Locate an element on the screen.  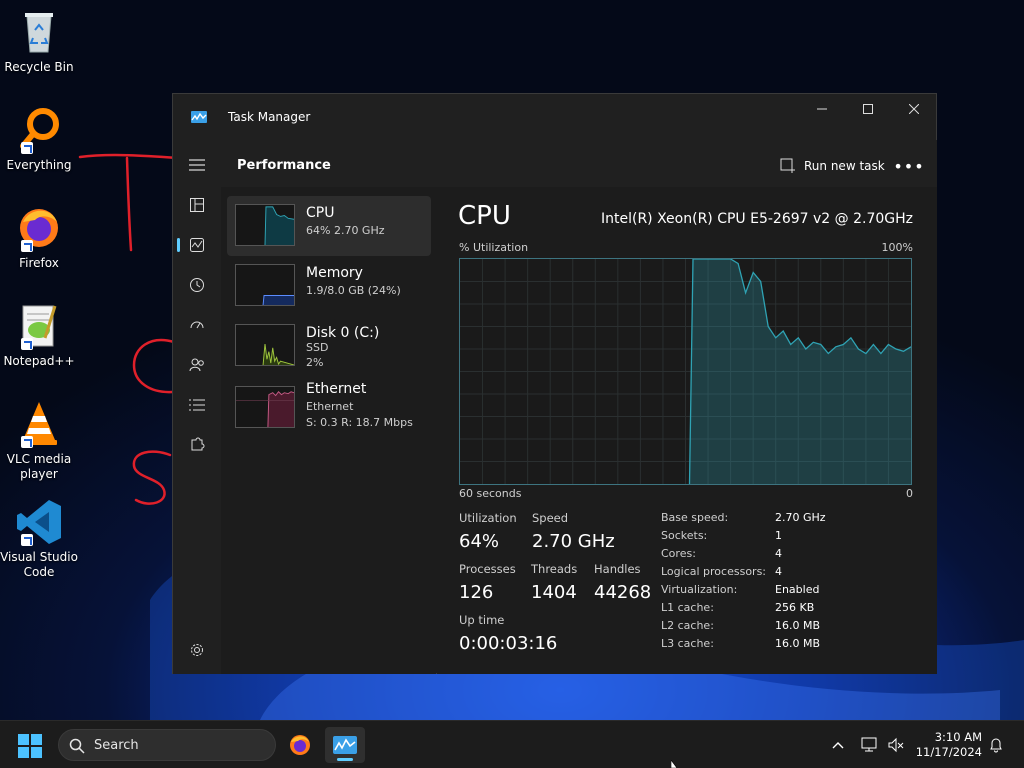
windows-logo-icon is located at coordinates (23, 739).